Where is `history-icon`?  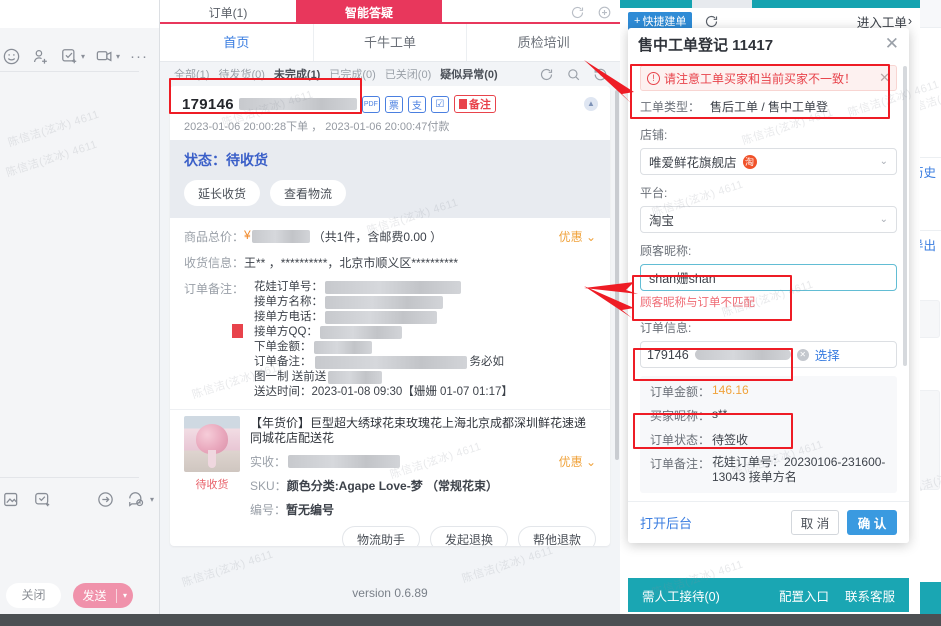 history-icon is located at coordinates (600, 74).